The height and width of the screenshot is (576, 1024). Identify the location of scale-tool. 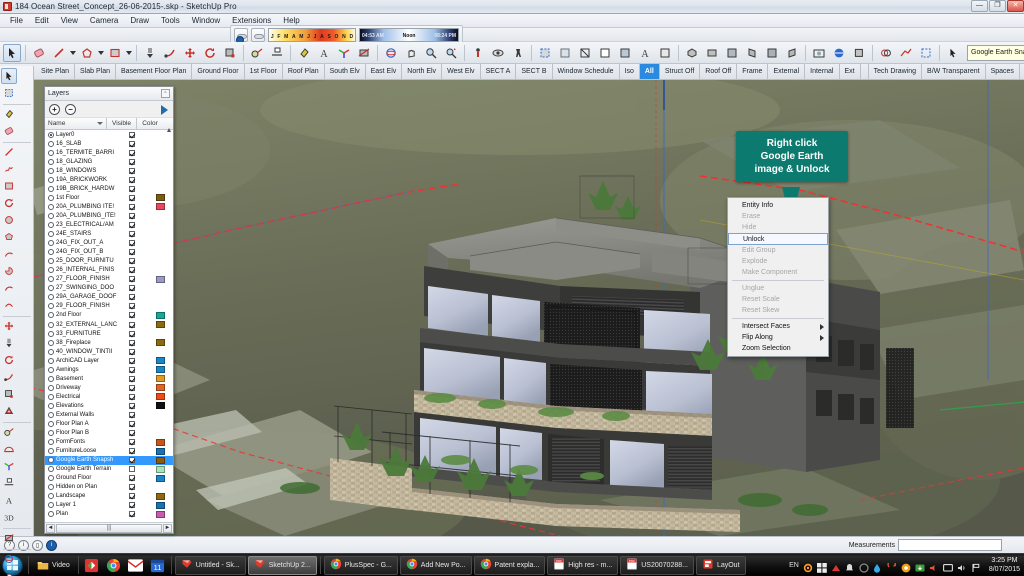
(230, 53).